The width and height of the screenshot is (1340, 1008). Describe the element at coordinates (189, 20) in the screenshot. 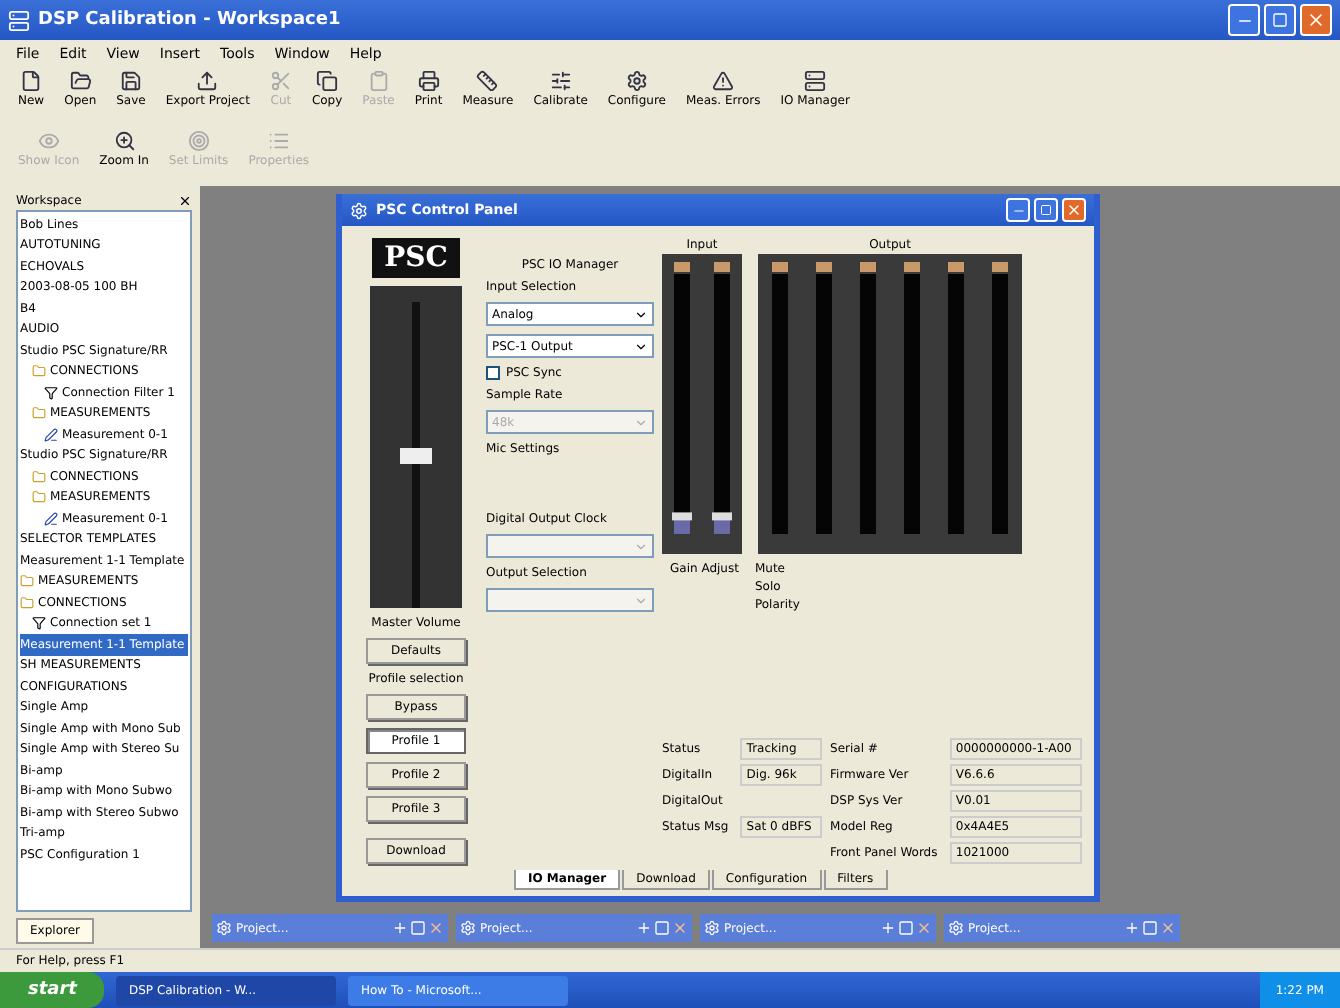

I see `window-title: DSP Calibration - Workspace1` at that location.